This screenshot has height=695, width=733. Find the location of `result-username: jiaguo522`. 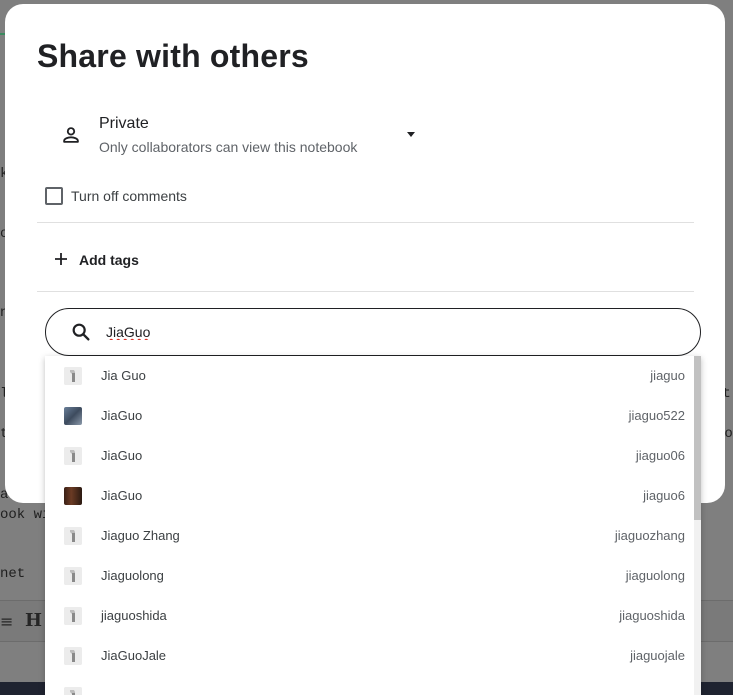

result-username: jiaguo522 is located at coordinates (656, 415).